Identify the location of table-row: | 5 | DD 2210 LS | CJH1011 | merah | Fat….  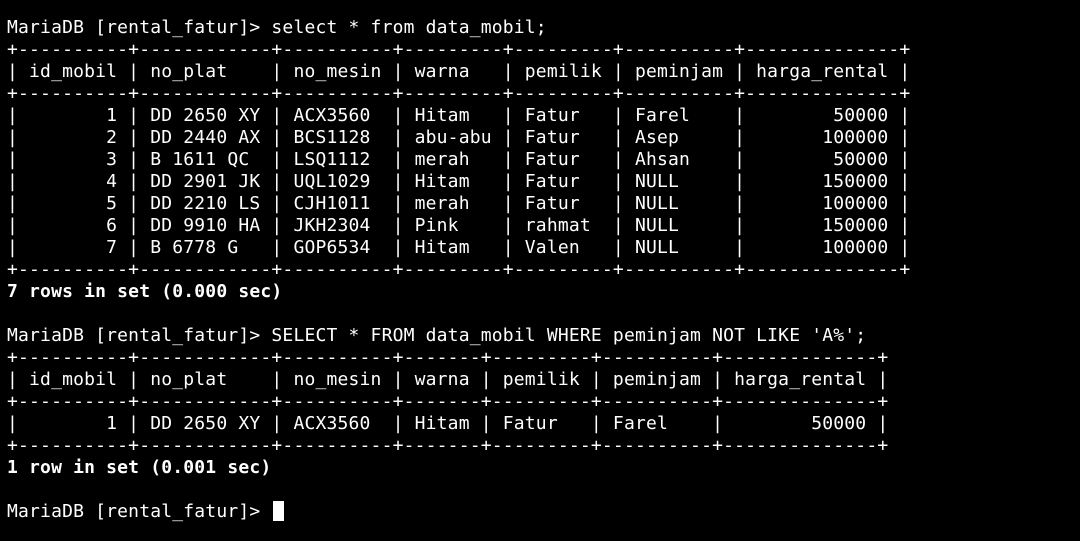
(459, 203).